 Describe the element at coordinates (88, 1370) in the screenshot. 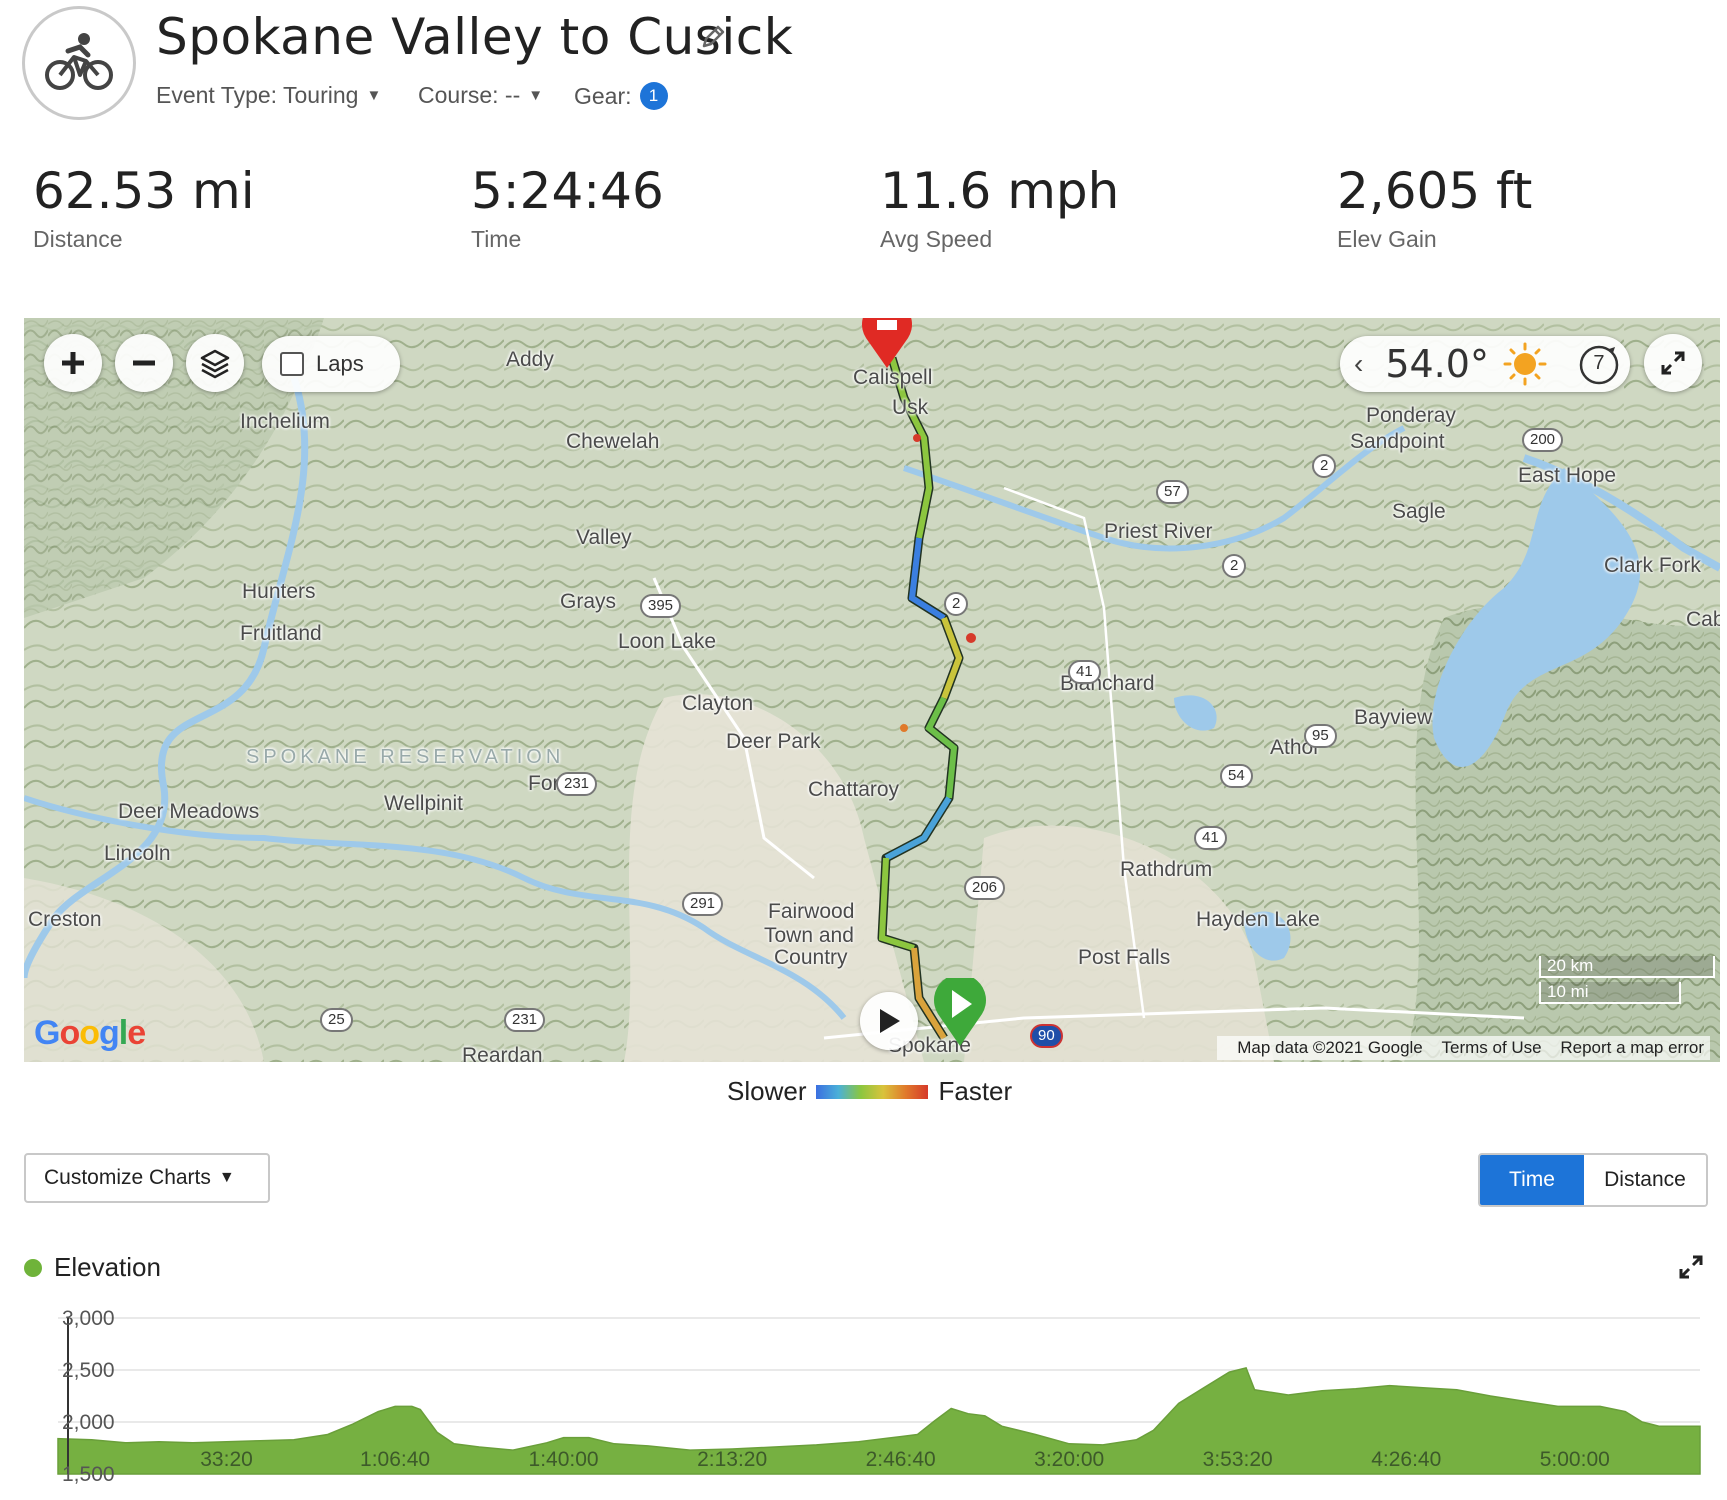

I see `y-tick-label: 2,500` at that location.